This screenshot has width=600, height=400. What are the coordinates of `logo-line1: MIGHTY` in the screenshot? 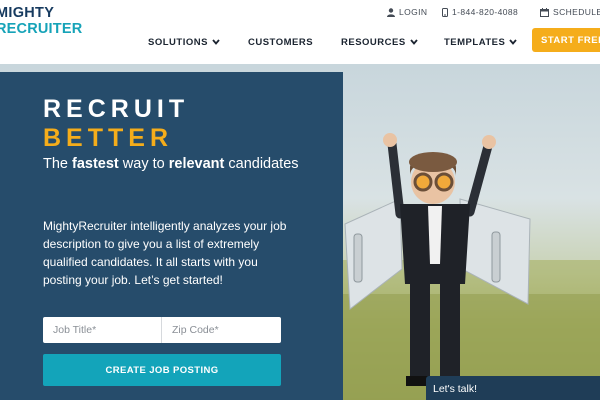 It's located at (27, 13).